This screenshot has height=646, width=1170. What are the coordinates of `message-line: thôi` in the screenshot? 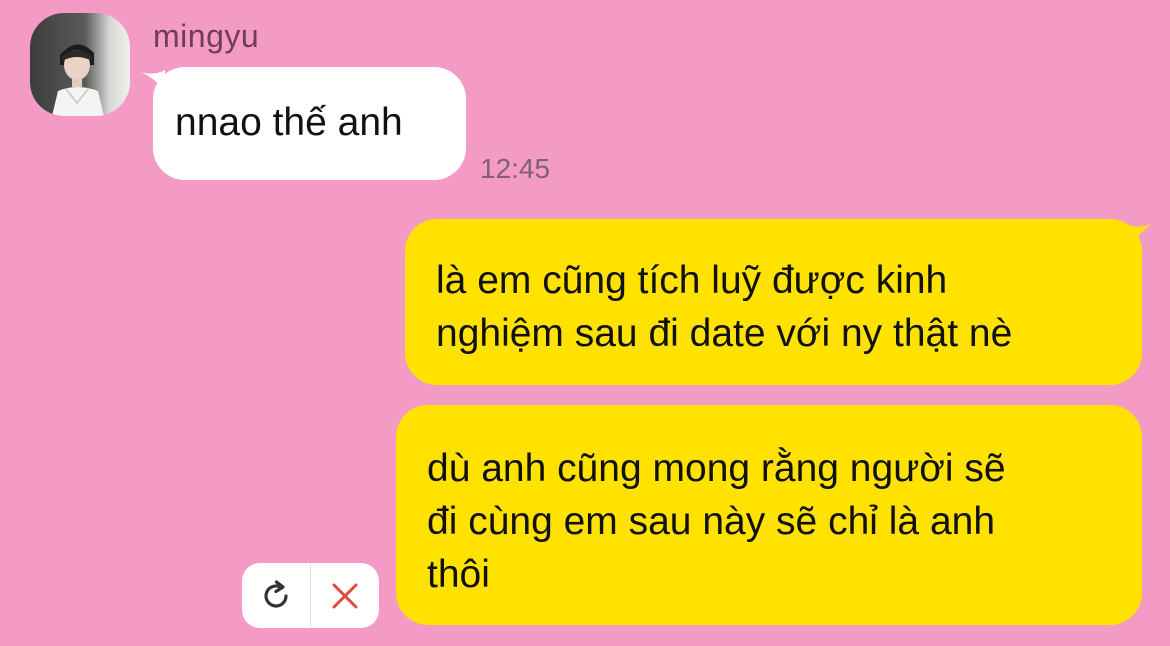 It's located at (458, 574).